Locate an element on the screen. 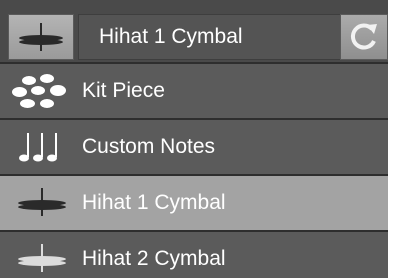  refresh-button is located at coordinates (364, 37).